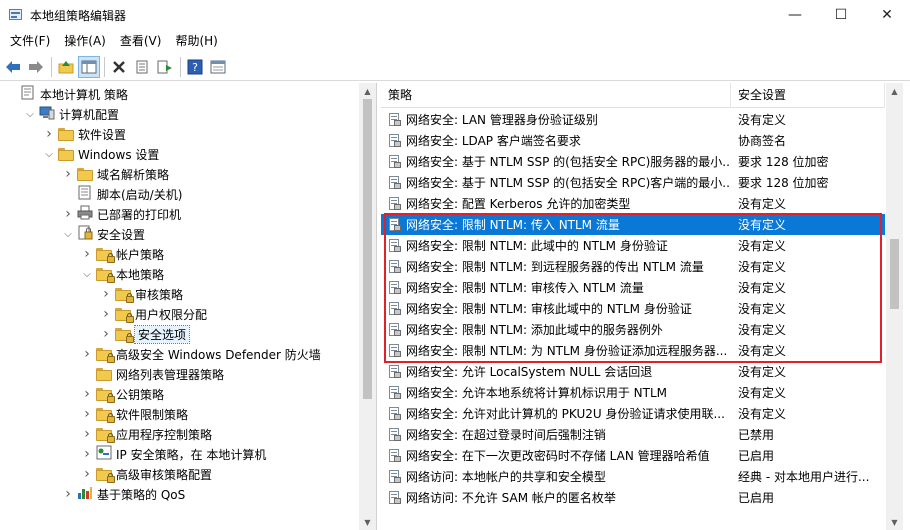 Image resolution: width=910 pixels, height=530 pixels. I want to click on tree-item: › IP 安全策略，在 本地计算机, so click(173, 454).